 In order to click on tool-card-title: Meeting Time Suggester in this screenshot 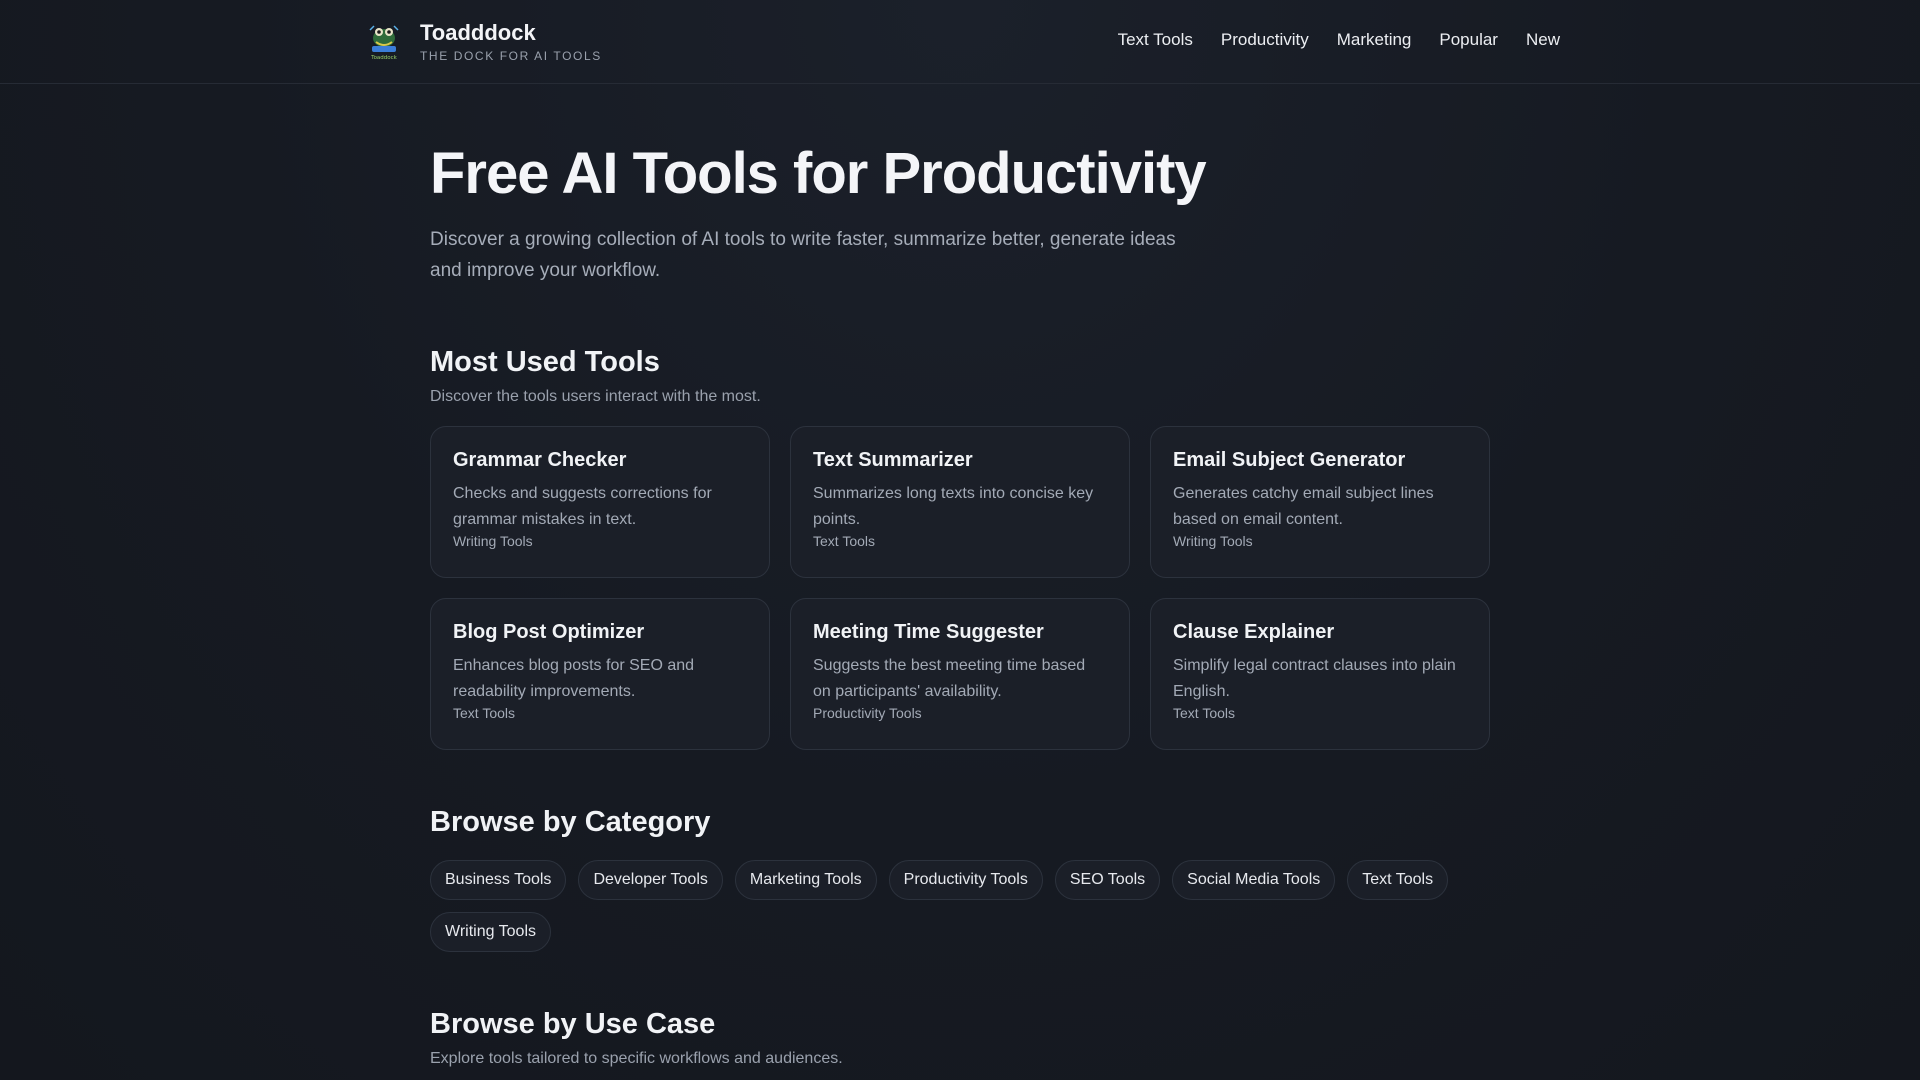, I will do `click(928, 632)`.